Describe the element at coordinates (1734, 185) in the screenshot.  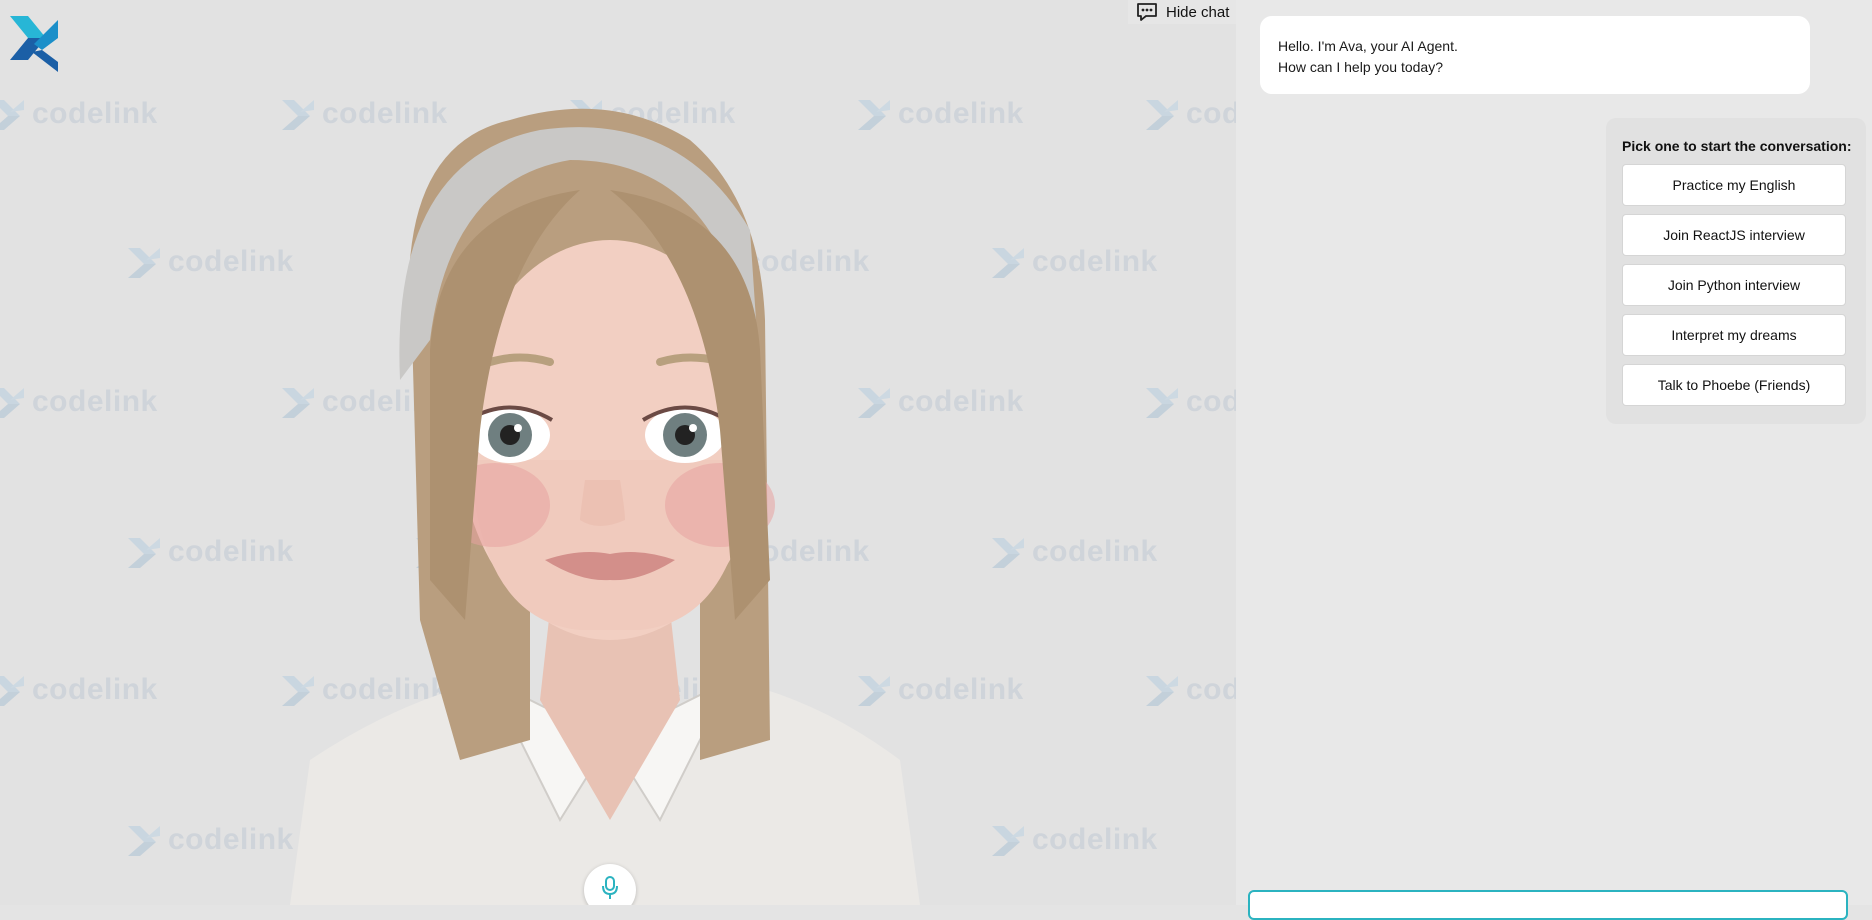
I see `option-practice-english: Practice my English` at that location.